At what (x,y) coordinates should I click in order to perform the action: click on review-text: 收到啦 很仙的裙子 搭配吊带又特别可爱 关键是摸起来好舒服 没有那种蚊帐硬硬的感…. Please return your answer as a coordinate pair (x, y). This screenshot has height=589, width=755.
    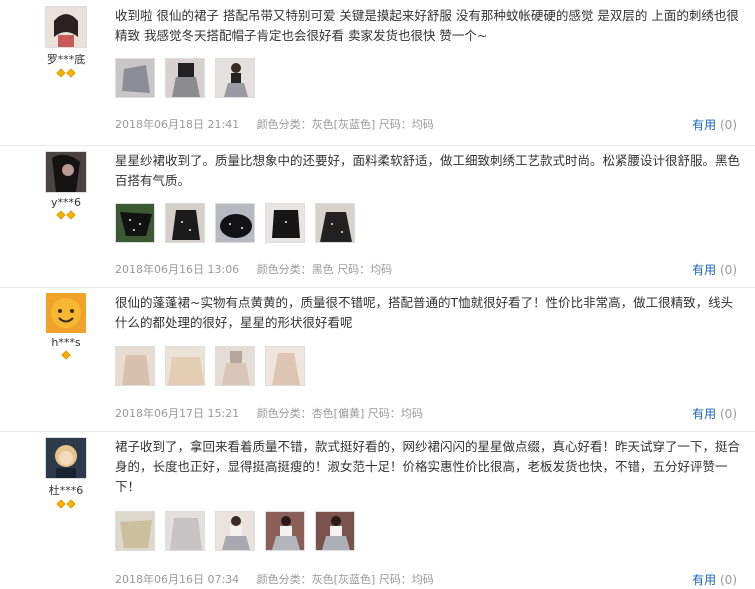
    Looking at the image, I should click on (427, 25).